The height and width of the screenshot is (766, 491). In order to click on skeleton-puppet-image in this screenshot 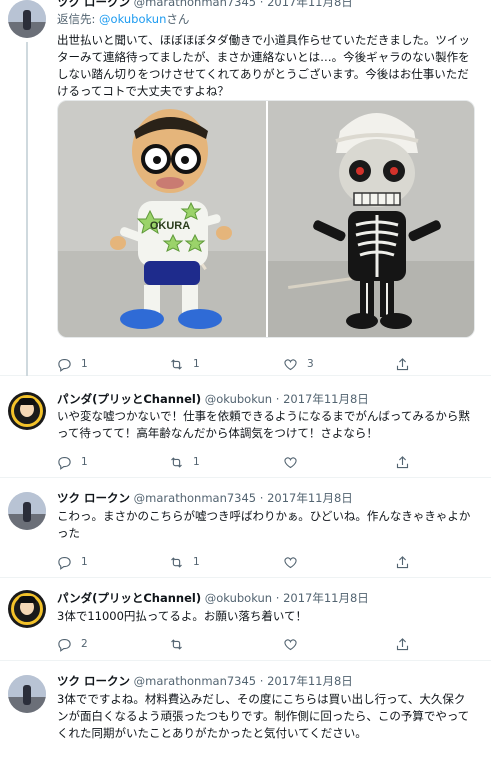, I will do `click(371, 219)`.